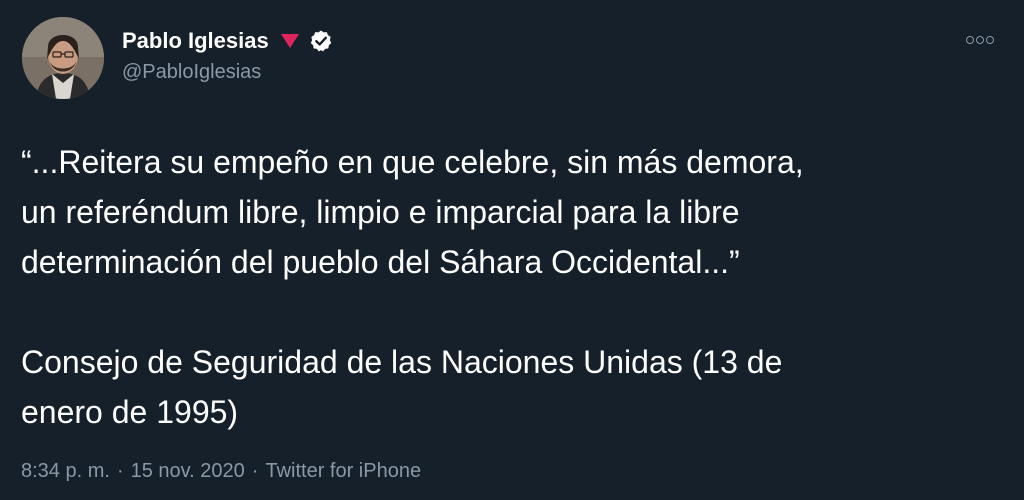 This screenshot has height=500, width=1024. I want to click on tweet-time: 8:34 p. m., so click(65, 471).